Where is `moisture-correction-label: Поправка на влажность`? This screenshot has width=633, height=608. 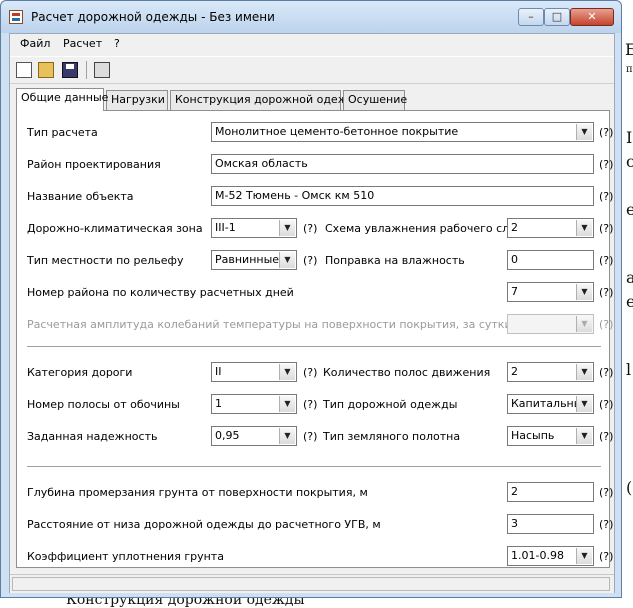 moisture-correction-label: Поправка на влажность is located at coordinates (395, 260).